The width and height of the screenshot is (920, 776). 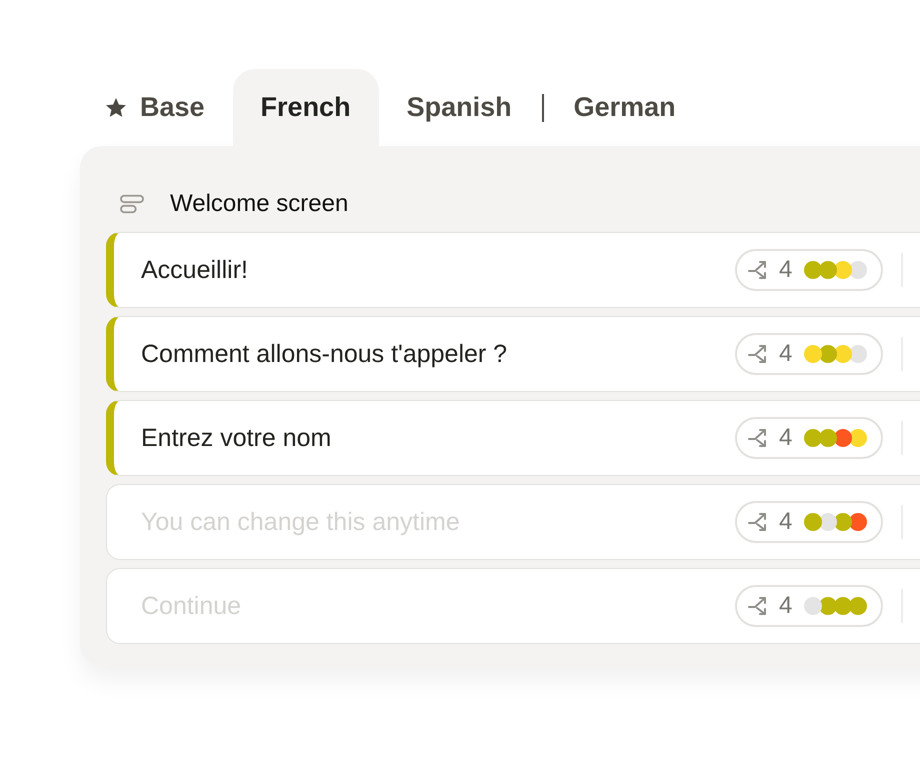 I want to click on string-row: Accueillir! 4, so click(x=513, y=270).